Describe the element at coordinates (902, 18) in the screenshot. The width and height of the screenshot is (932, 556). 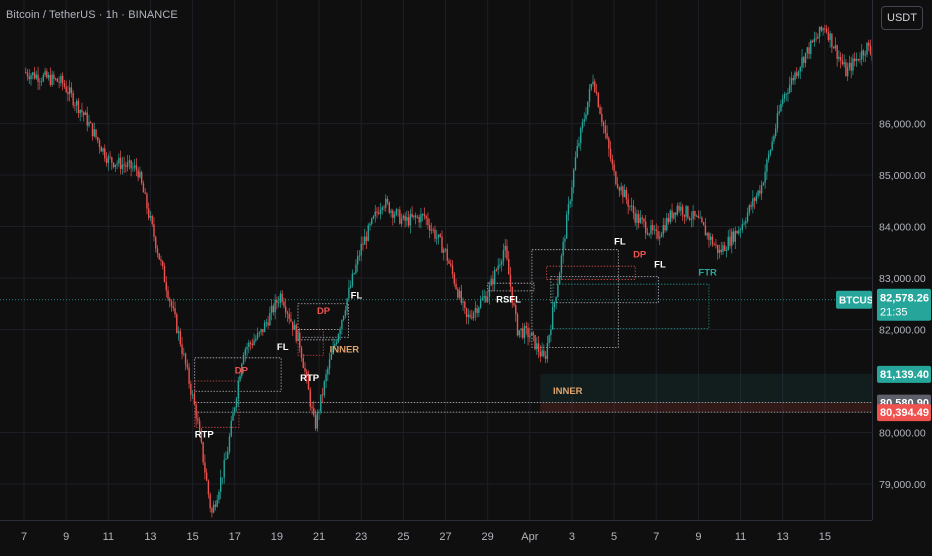
I see `currency-button: USDT` at that location.